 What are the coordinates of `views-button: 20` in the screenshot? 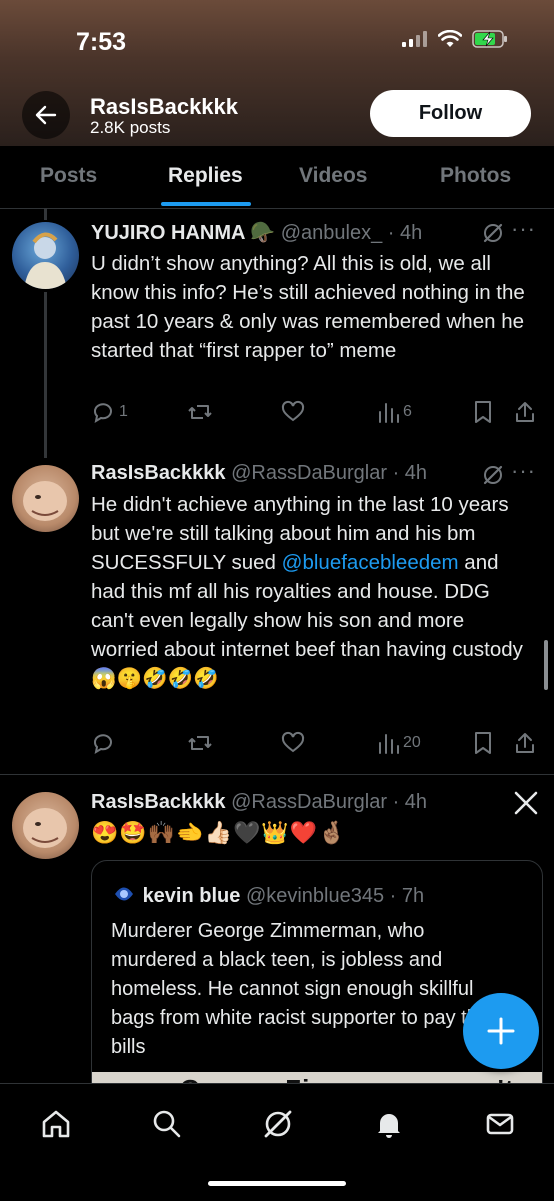 It's located at (399, 743).